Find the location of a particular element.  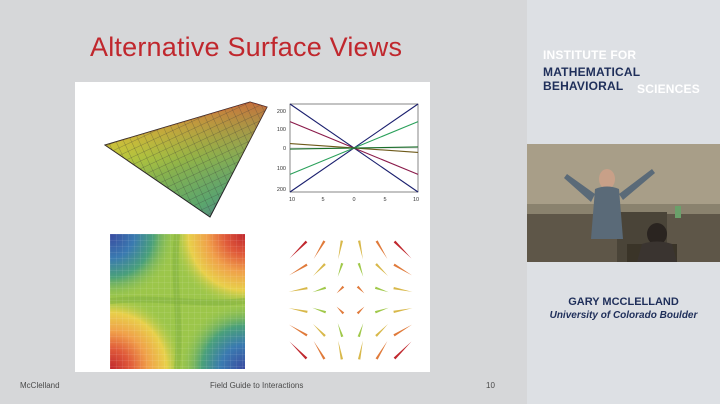

surface-3d-plot is located at coordinates (185, 159).